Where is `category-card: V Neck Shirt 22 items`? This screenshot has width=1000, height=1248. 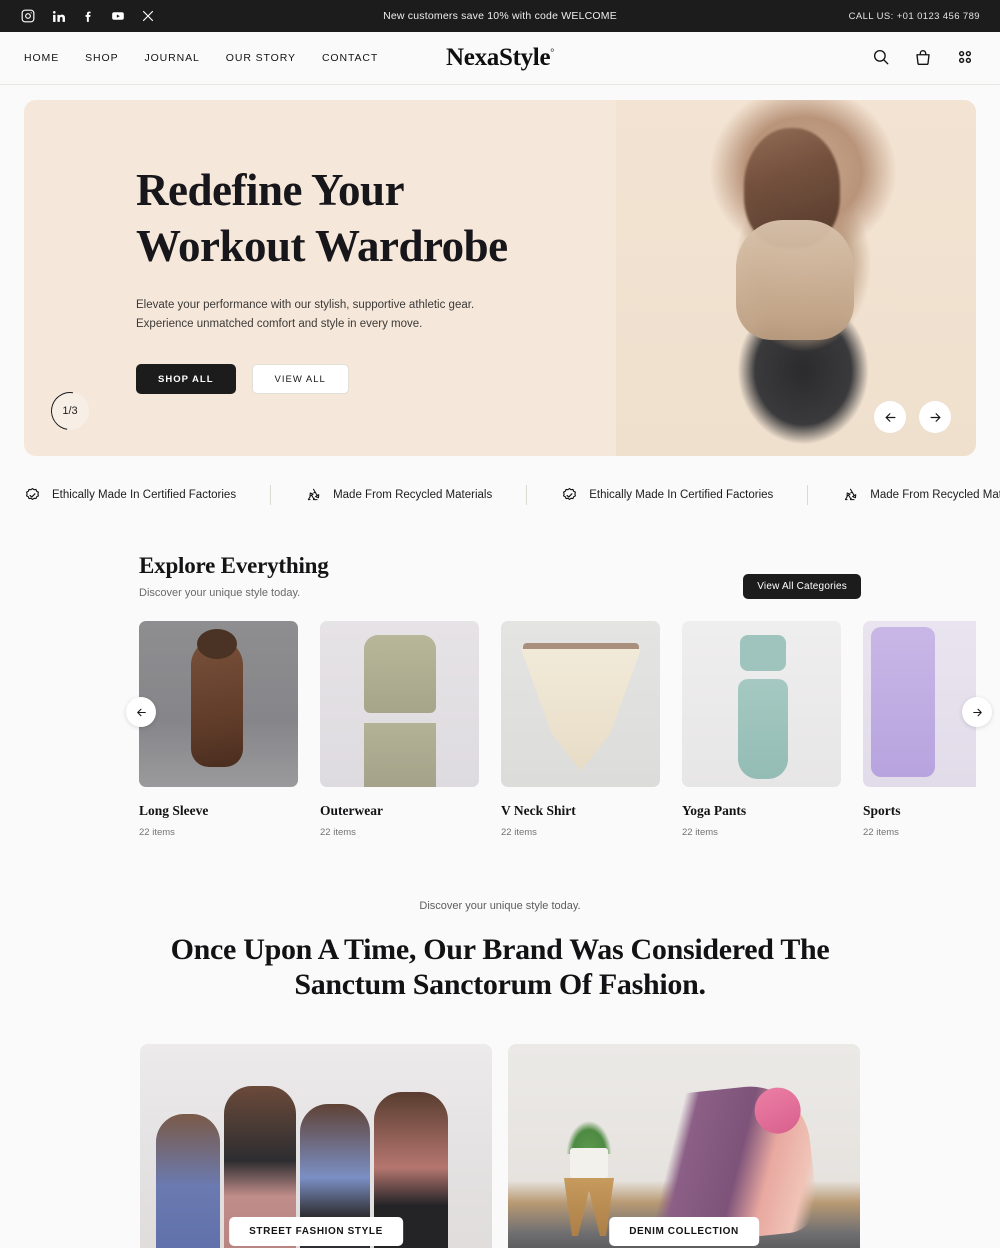
category-card: V Neck Shirt 22 items is located at coordinates (580, 729).